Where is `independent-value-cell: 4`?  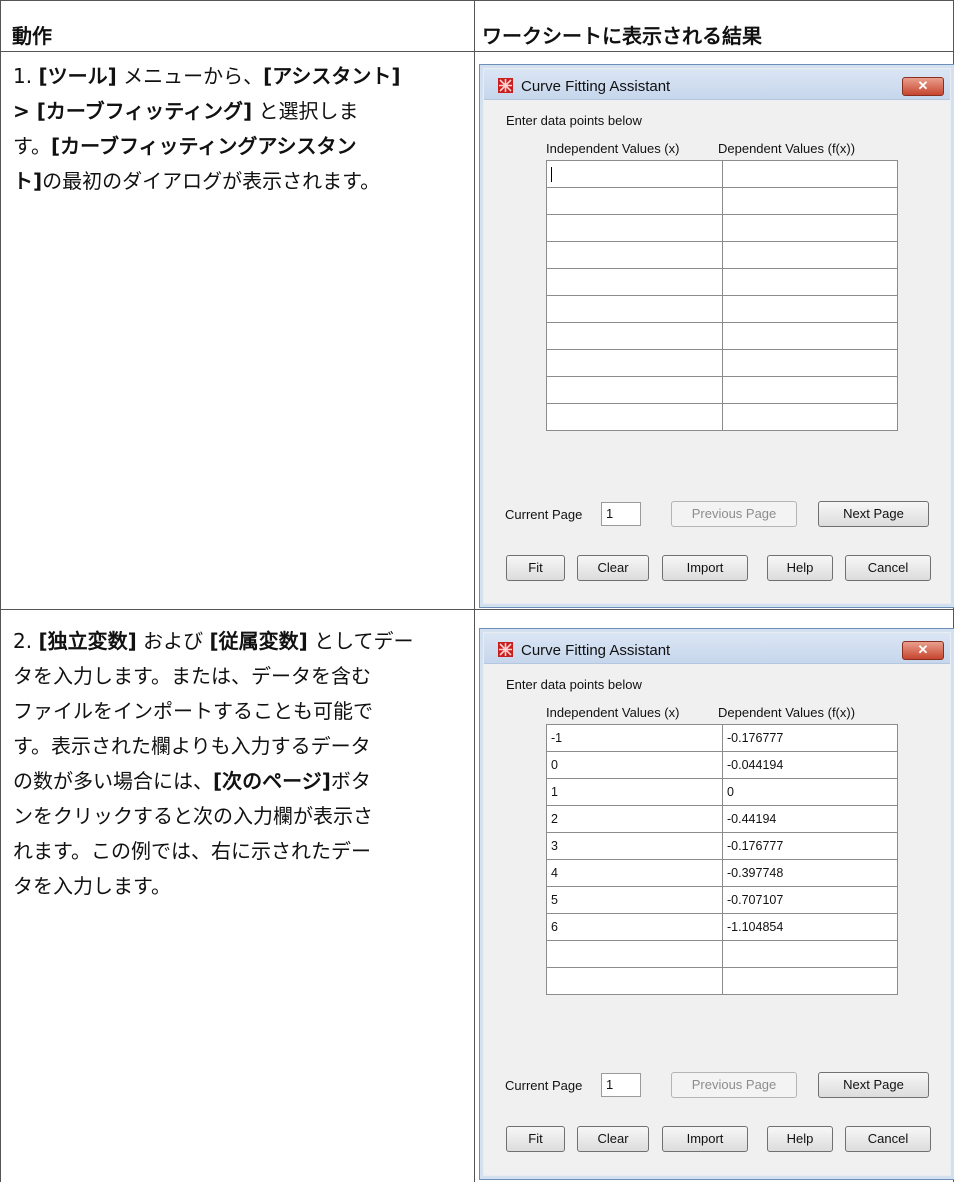 independent-value-cell: 4 is located at coordinates (634, 873).